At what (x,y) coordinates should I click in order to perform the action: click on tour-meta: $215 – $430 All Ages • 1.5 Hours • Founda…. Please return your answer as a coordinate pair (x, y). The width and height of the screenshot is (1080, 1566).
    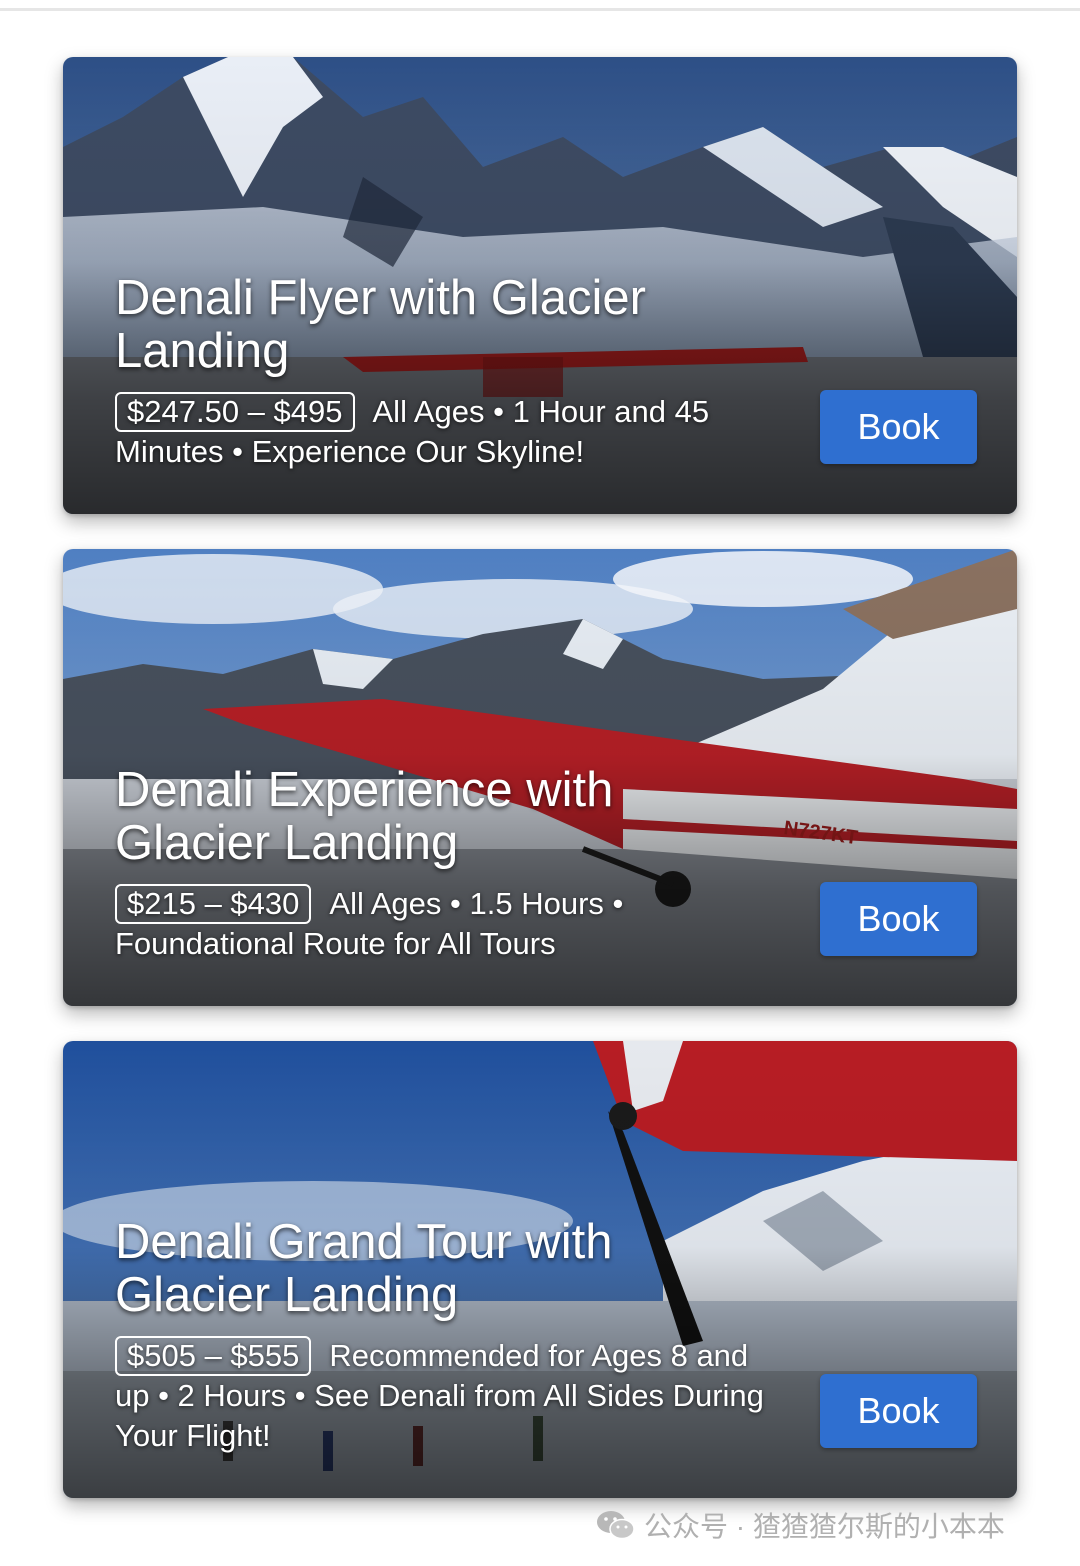
    Looking at the image, I should click on (445, 924).